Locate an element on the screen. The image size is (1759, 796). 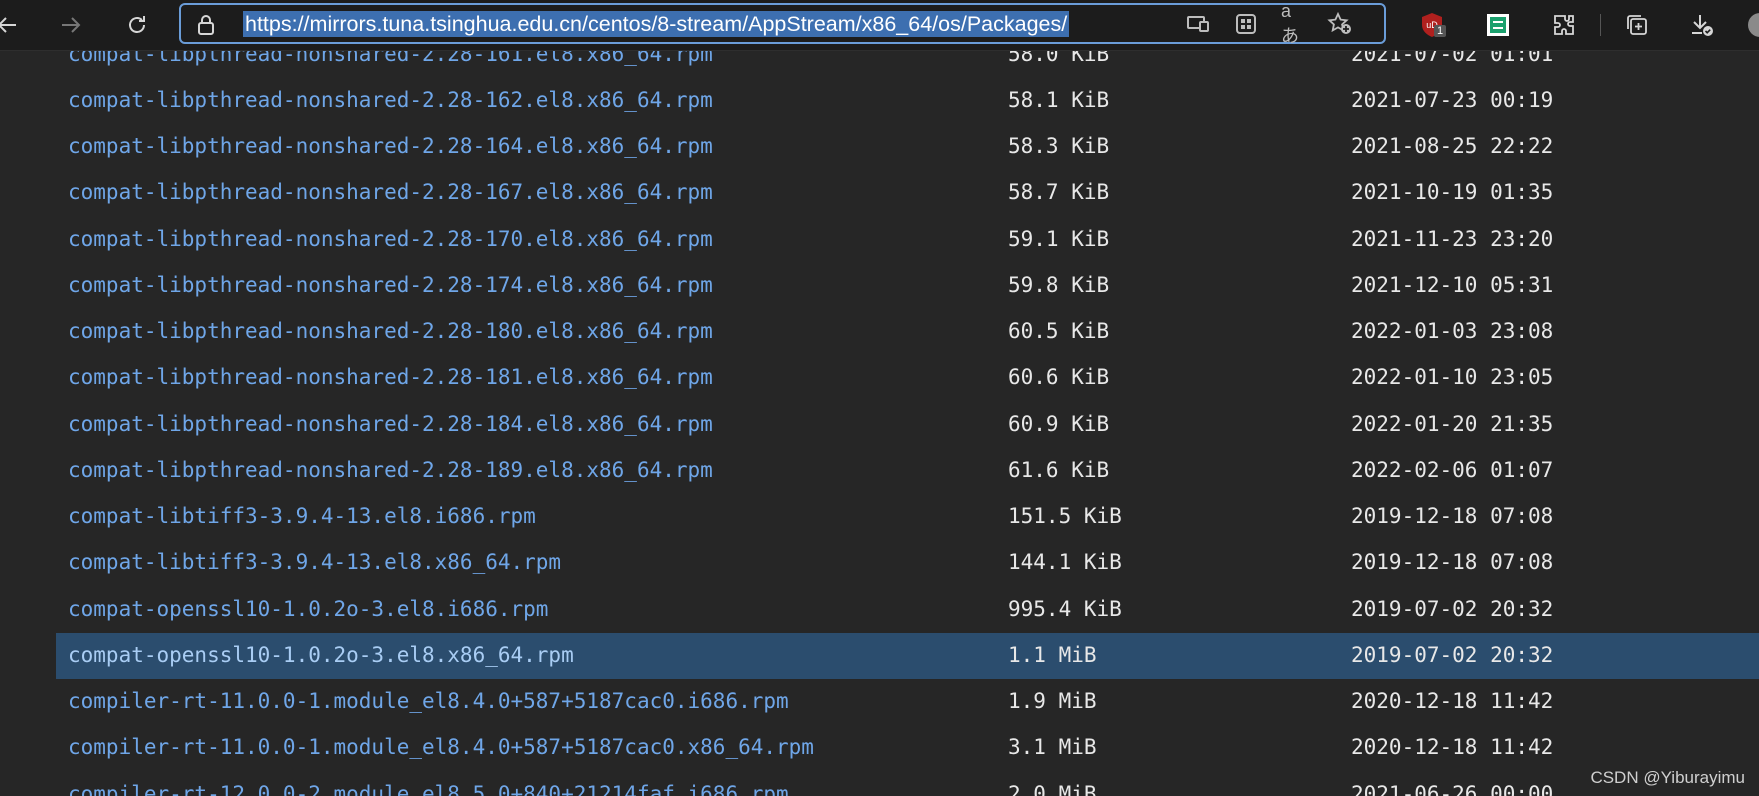
file-size: 59.8 KiB is located at coordinates (1059, 285).